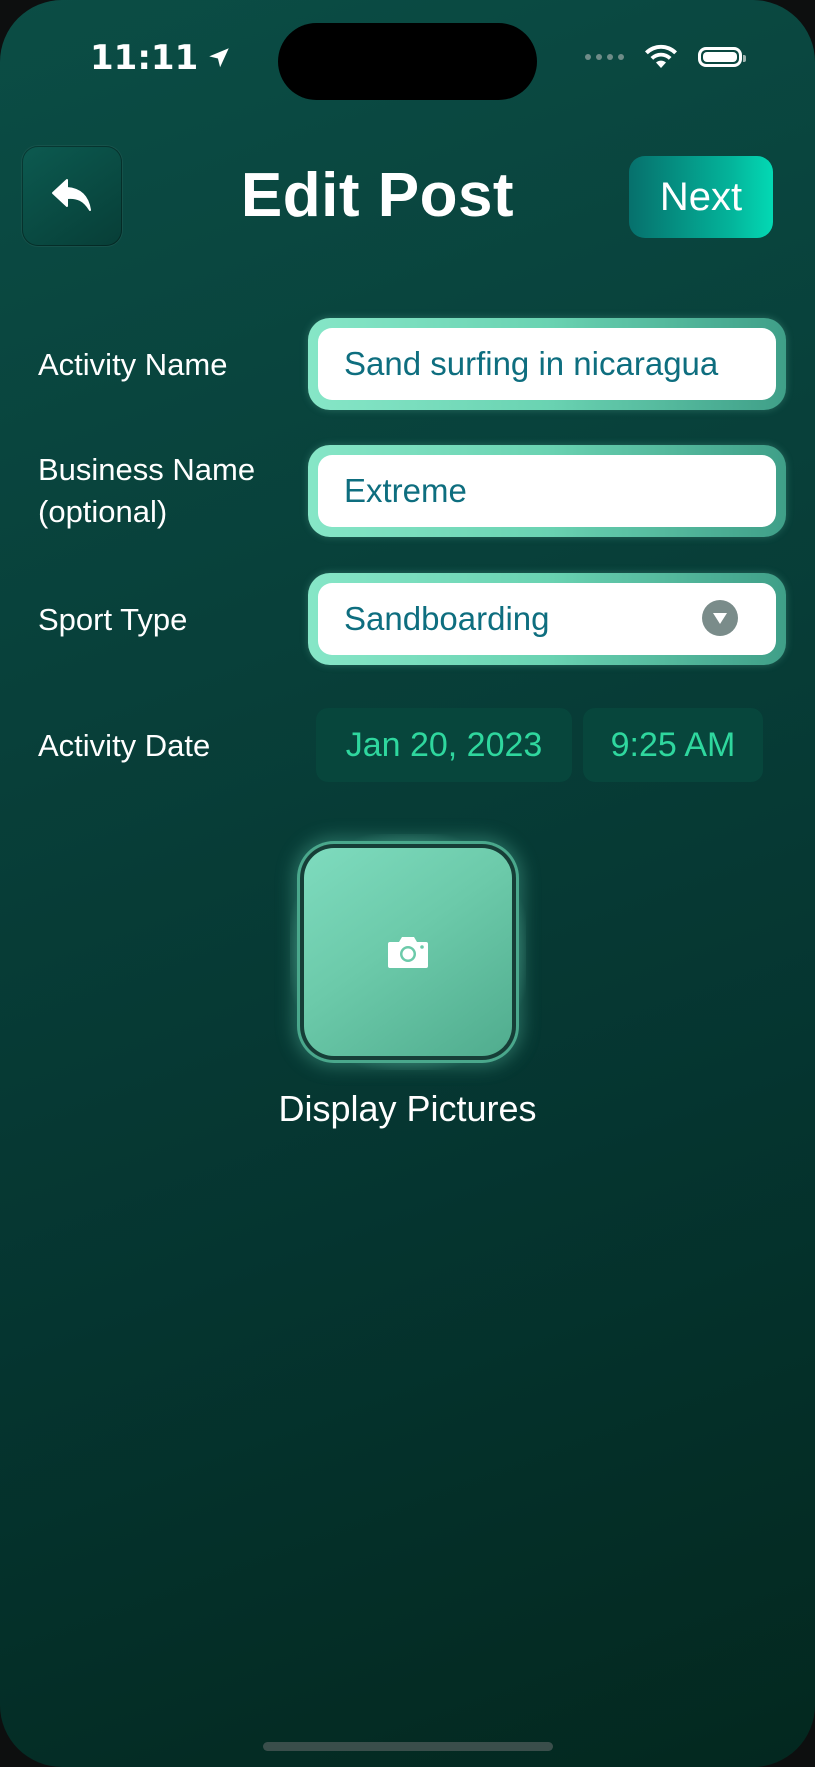 This screenshot has width=815, height=1767. What do you see at coordinates (407, 1108) in the screenshot?
I see `display-pictures-label: Display Pictures` at bounding box center [407, 1108].